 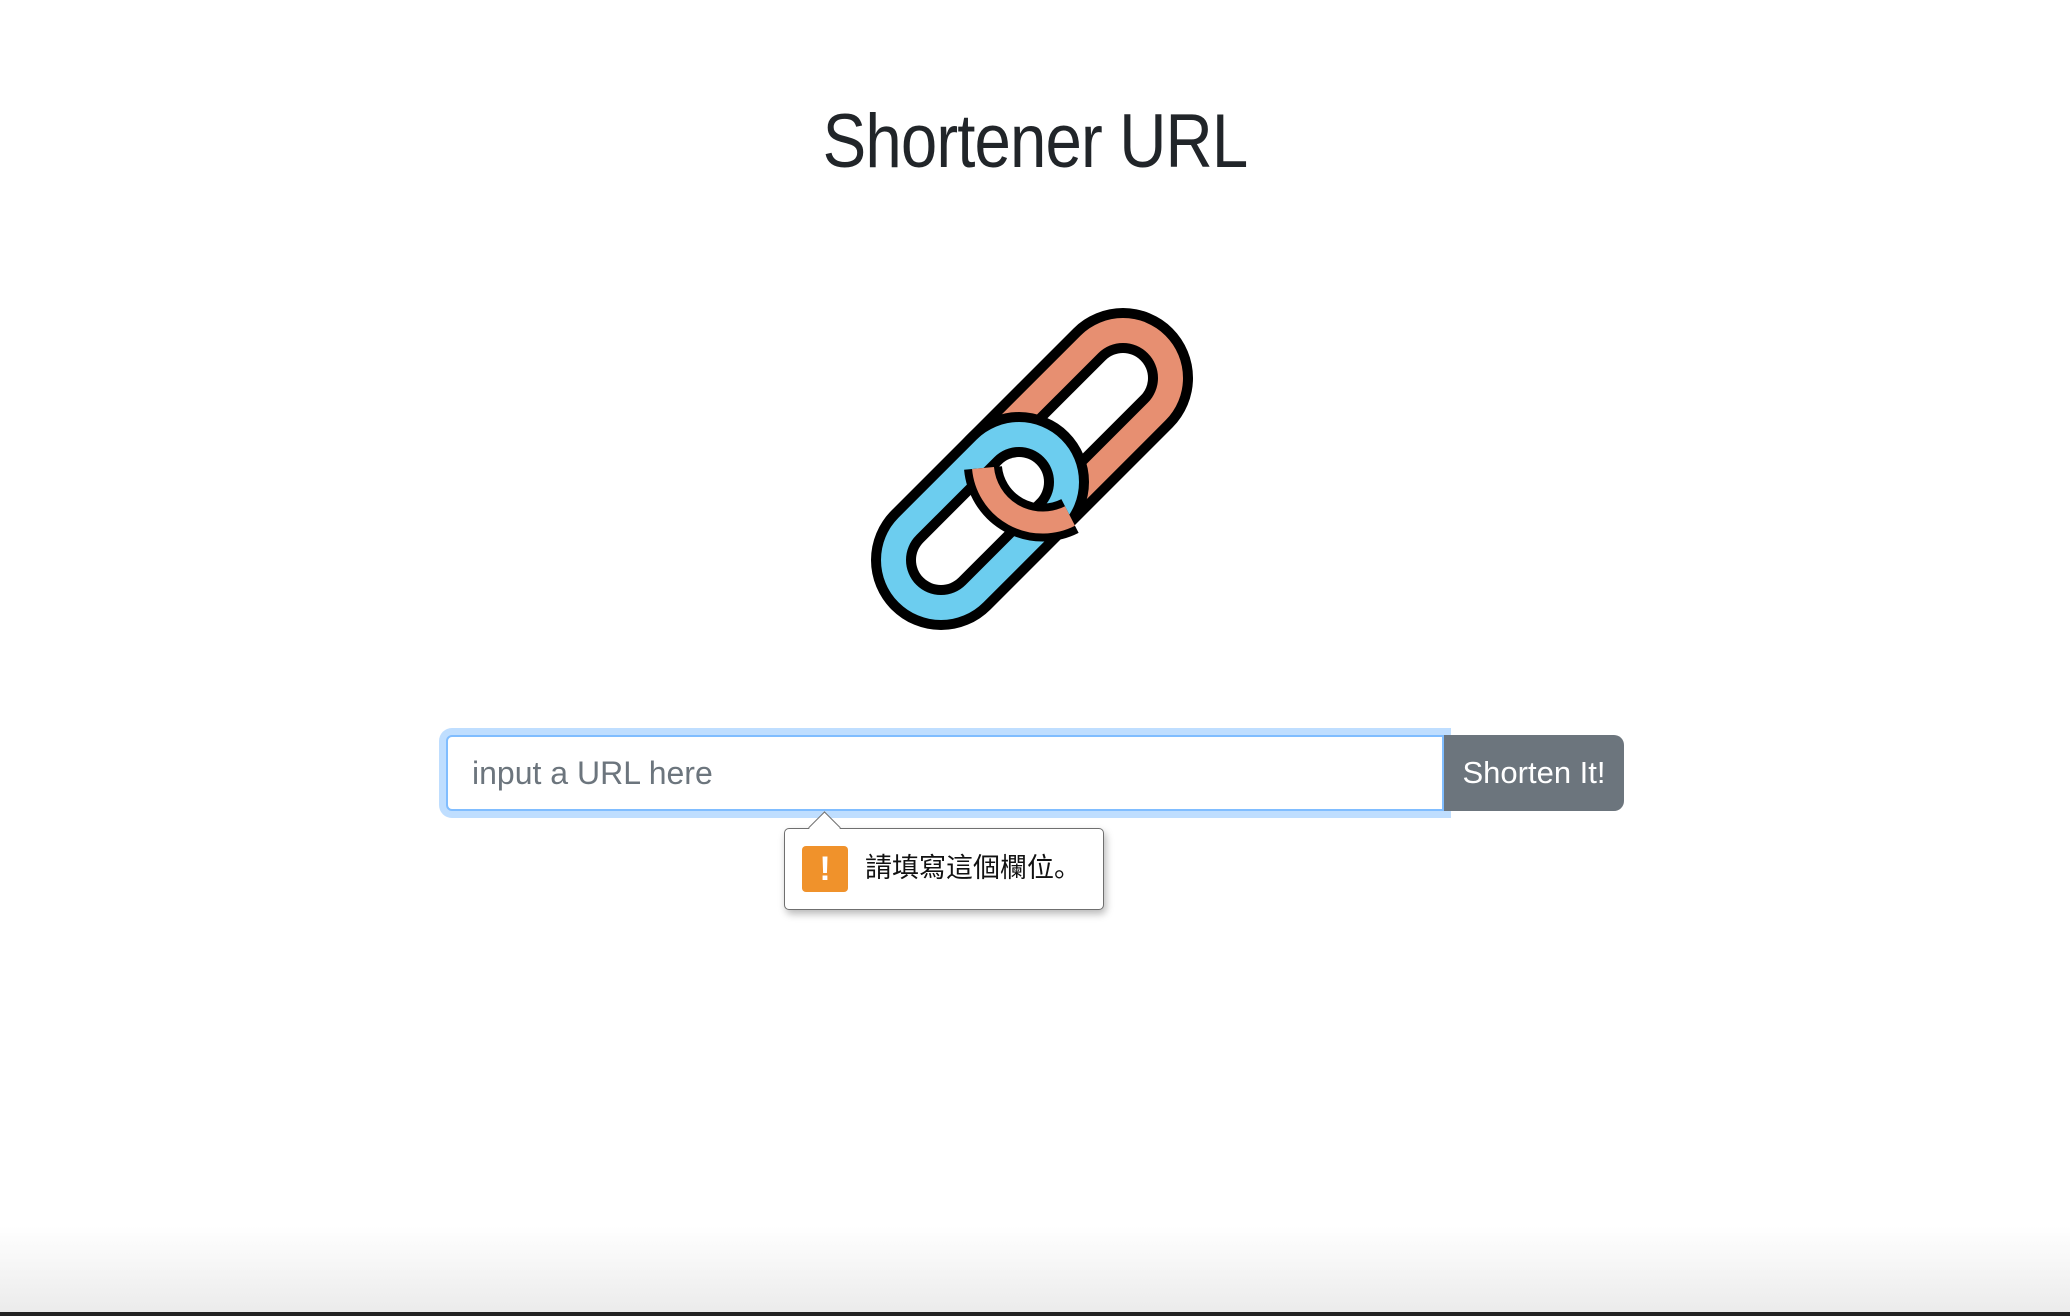 I want to click on tooltip-arrow, so click(x=824, y=827).